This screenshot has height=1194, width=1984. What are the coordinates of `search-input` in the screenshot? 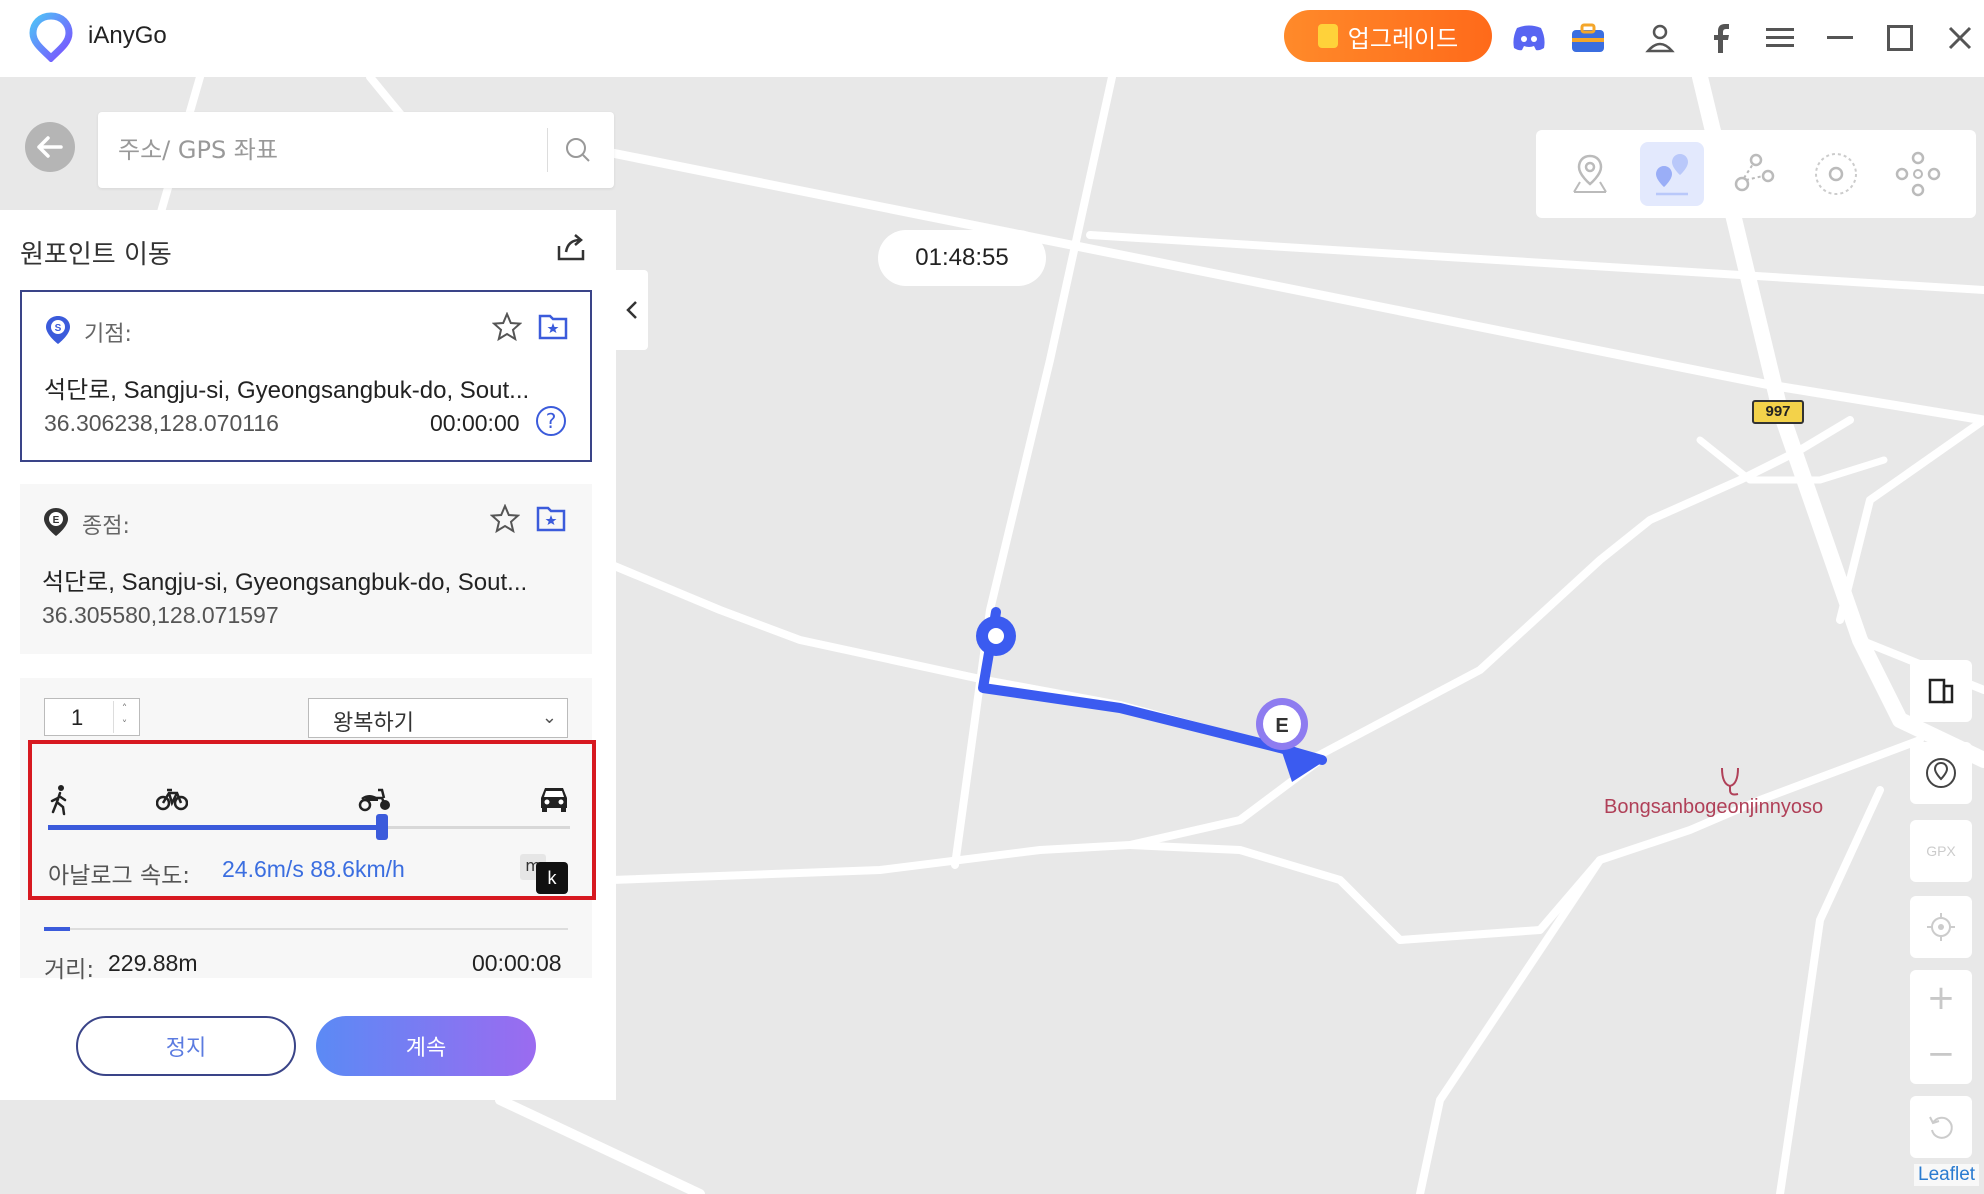 It's located at (318, 150).